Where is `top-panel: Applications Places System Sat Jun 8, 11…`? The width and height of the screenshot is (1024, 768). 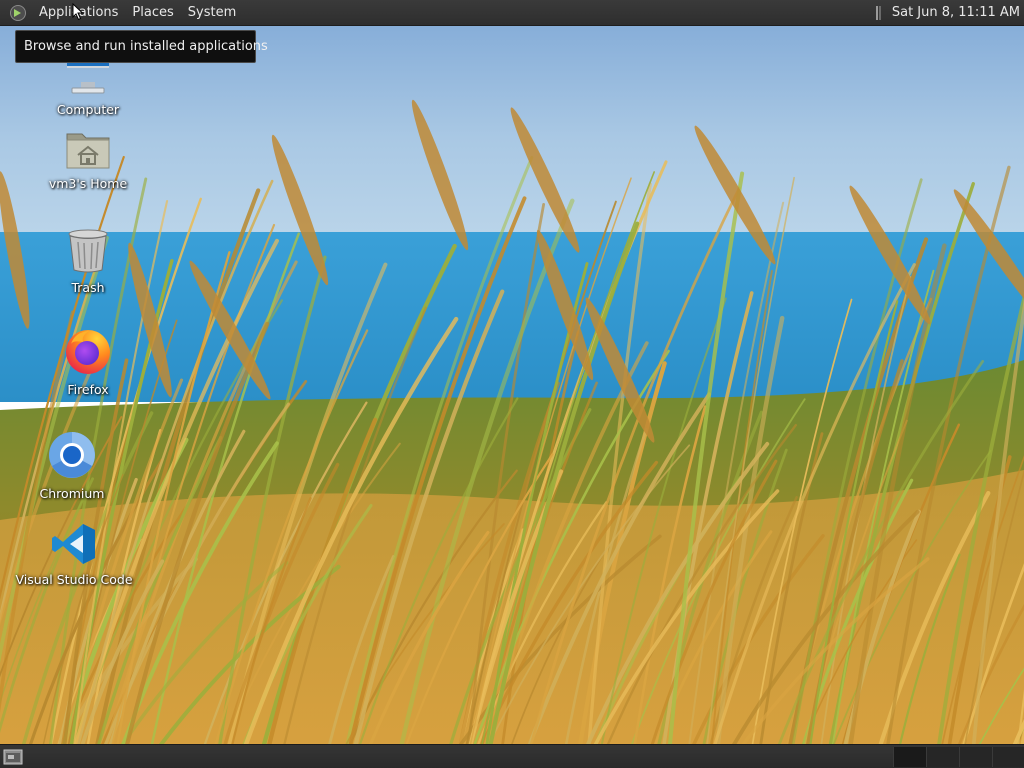 top-panel: Applications Places System Sat Jun 8, 11… is located at coordinates (512, 13).